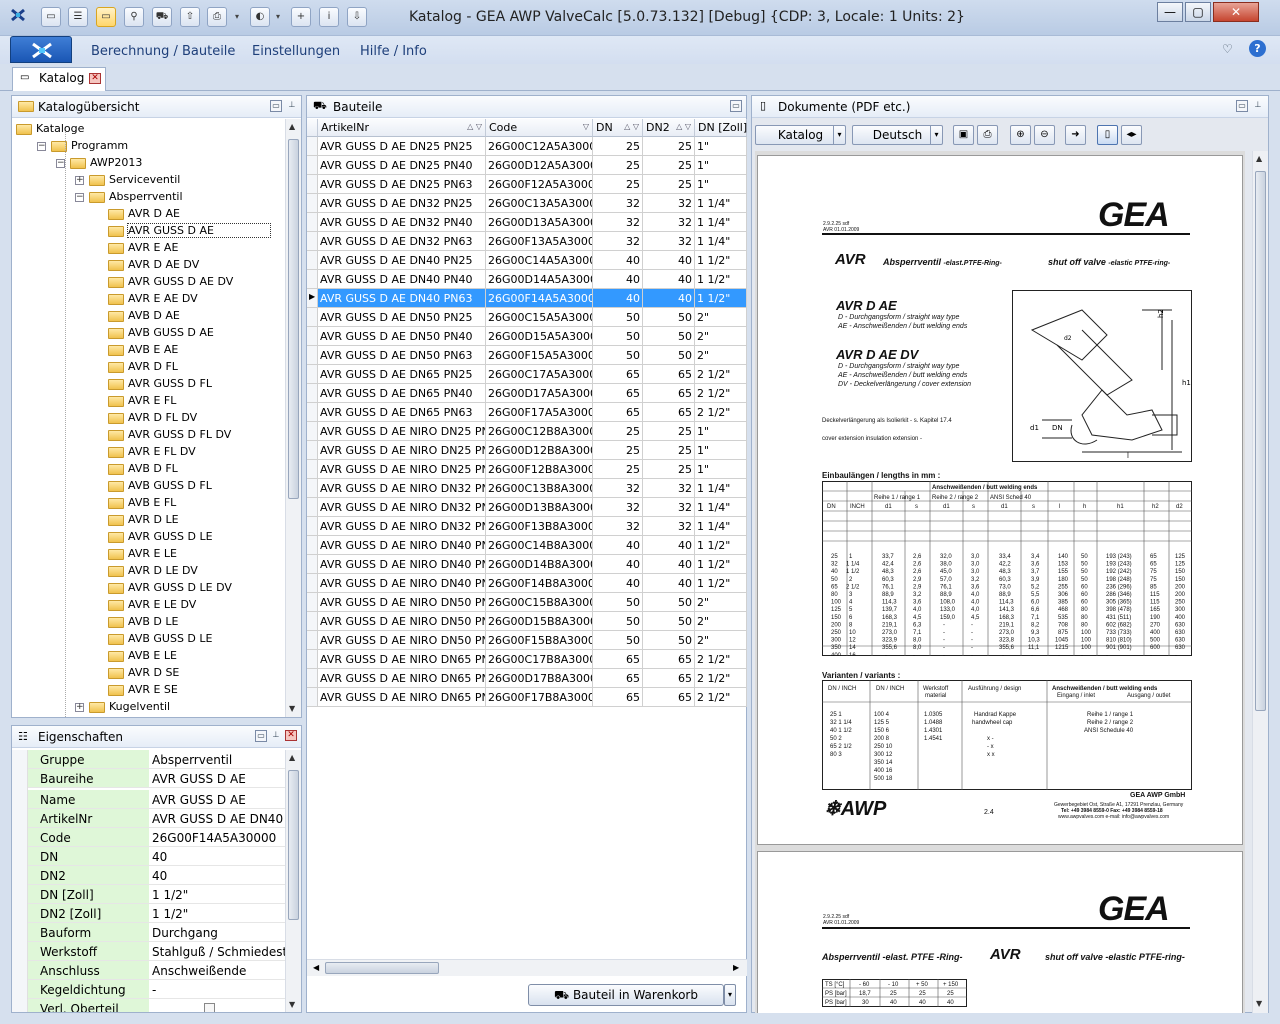 The width and height of the screenshot is (1280, 1024). I want to click on tree-node: AVR D AE DV, so click(153, 265).